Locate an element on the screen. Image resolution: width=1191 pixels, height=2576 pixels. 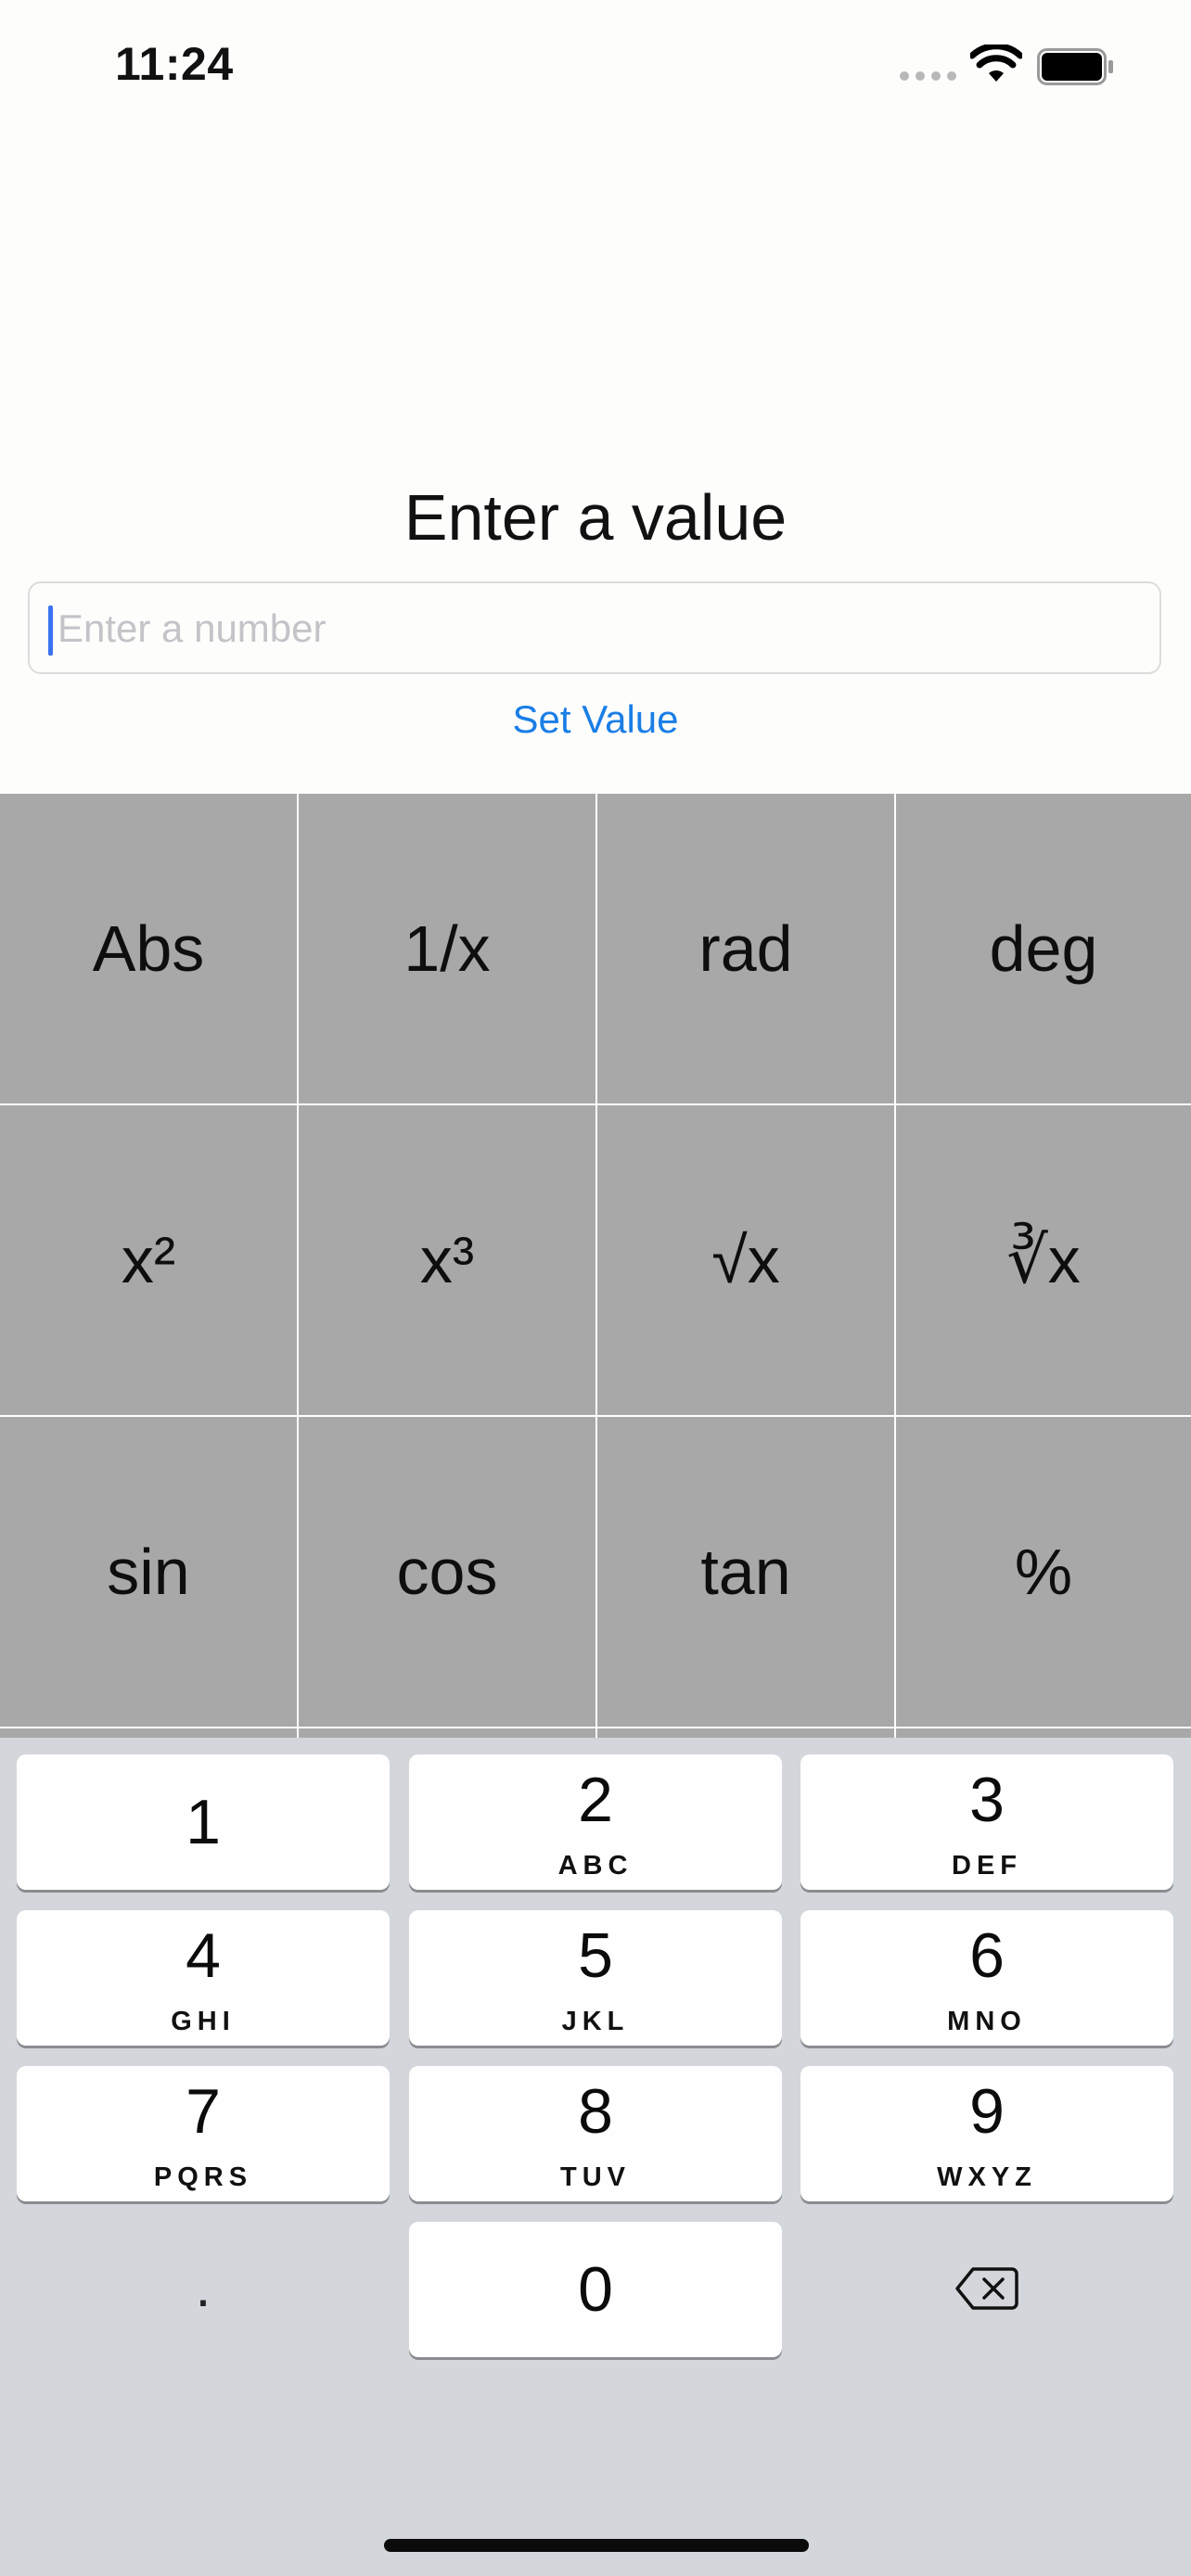
wifi-icon is located at coordinates (996, 64).